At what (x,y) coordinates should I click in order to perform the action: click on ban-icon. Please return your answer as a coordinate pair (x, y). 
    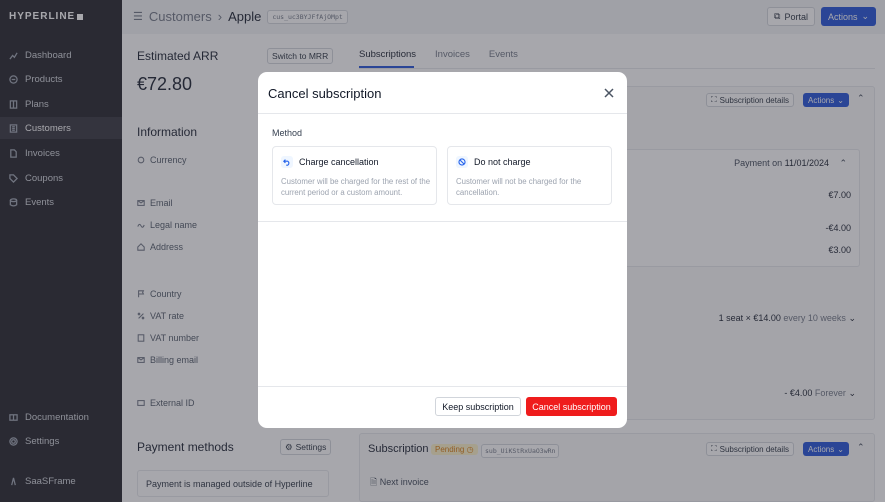
    Looking at the image, I should click on (462, 162).